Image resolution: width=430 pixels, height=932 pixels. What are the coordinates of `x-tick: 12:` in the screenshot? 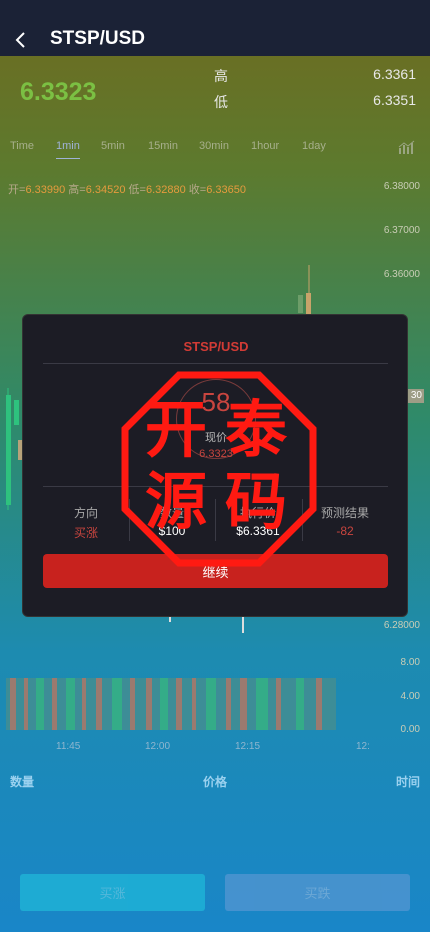 It's located at (363, 746).